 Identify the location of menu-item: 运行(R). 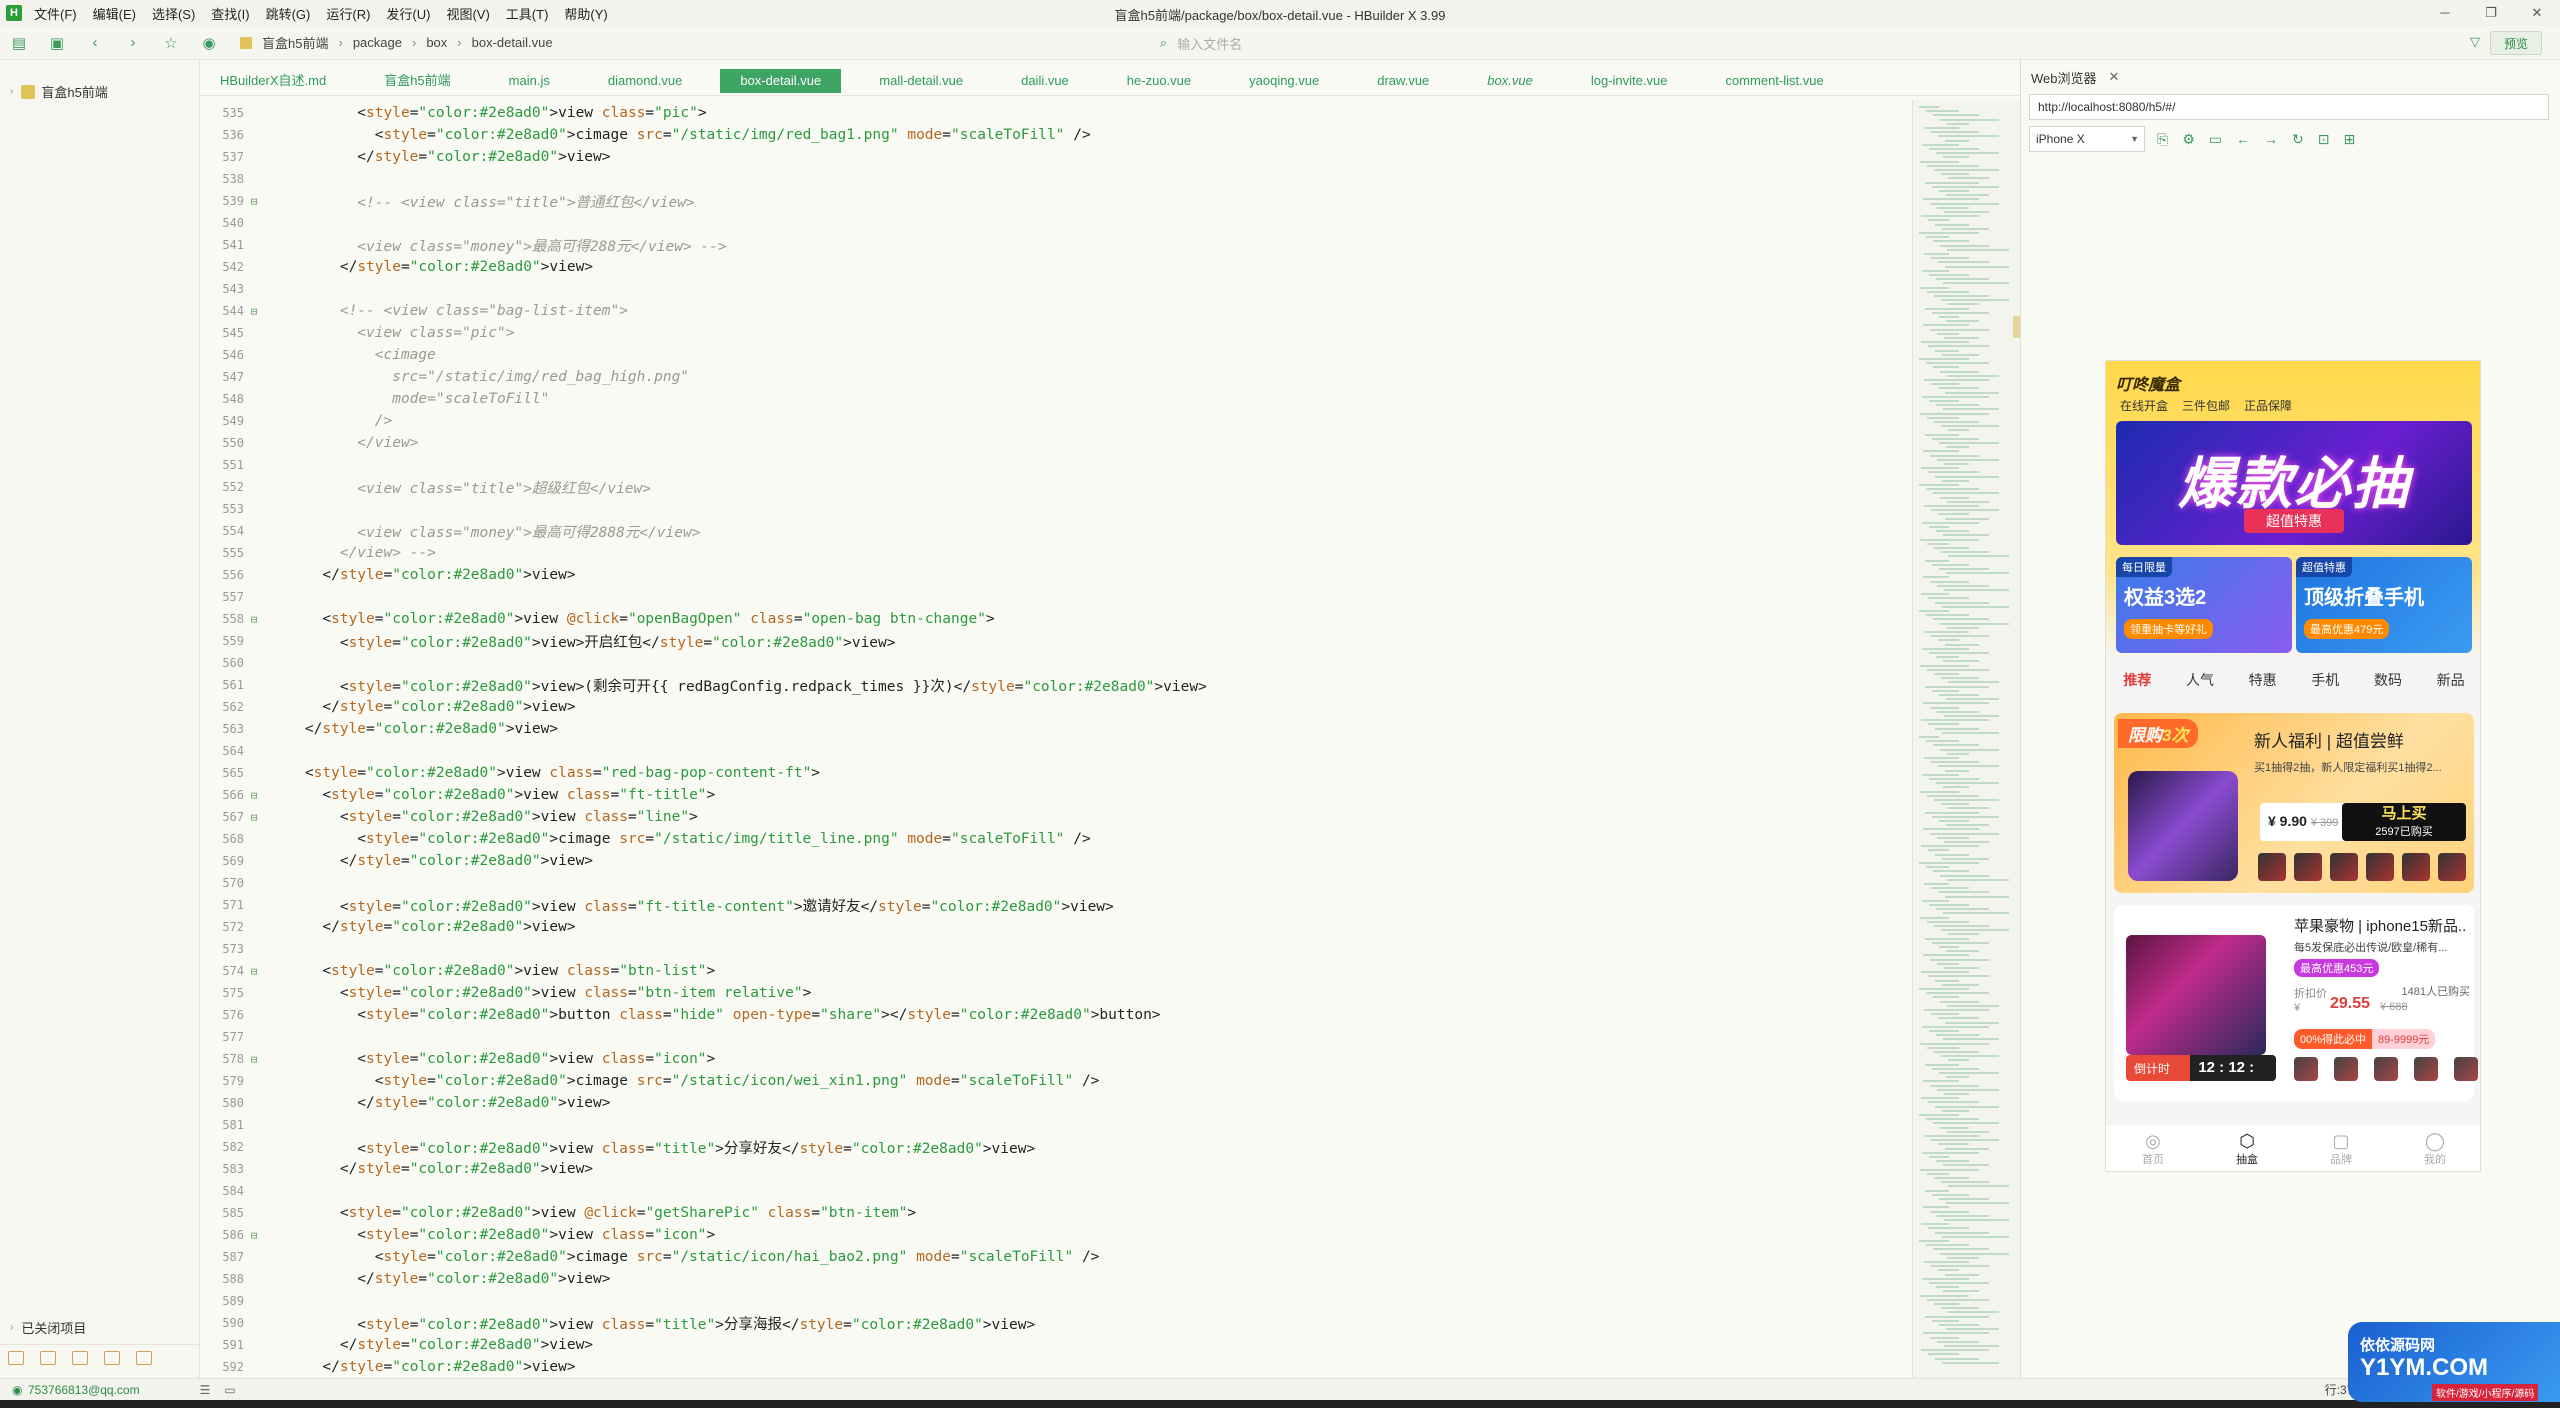
(348, 14).